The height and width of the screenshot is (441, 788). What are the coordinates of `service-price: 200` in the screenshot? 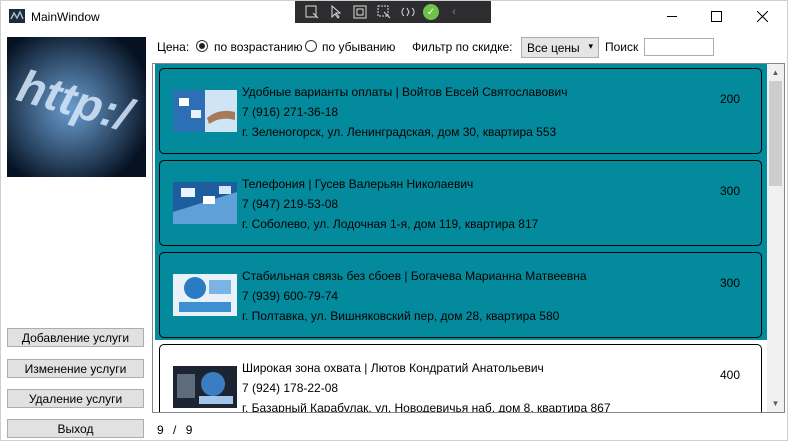 It's located at (729, 99).